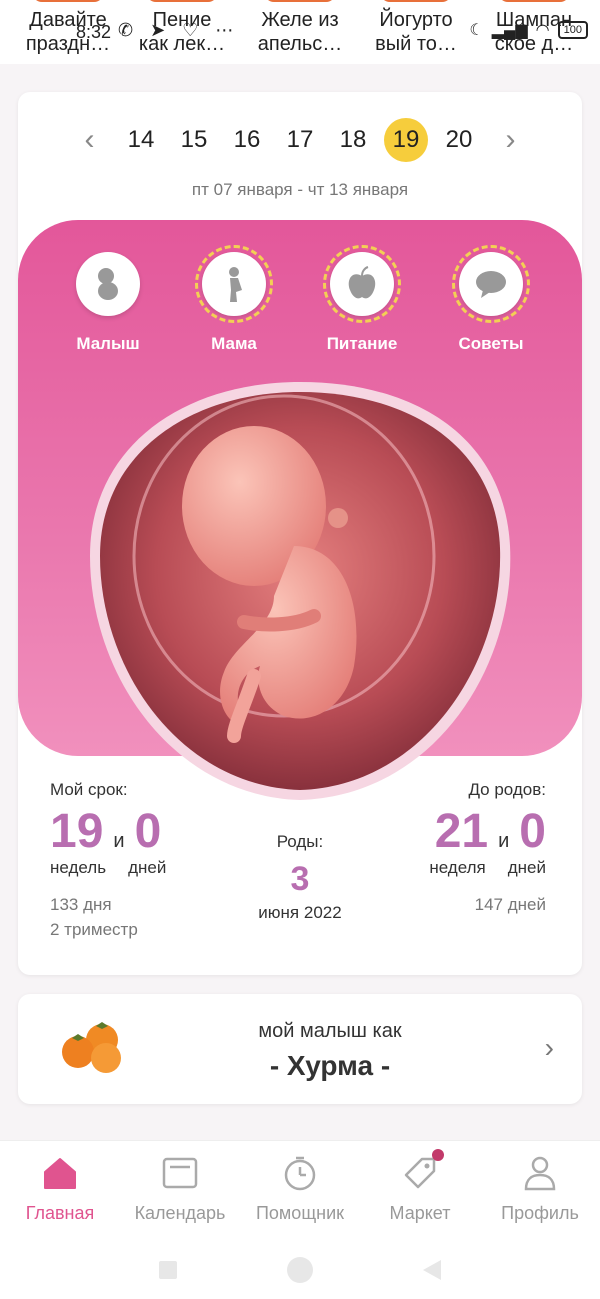  I want to click on fruit-caption: мой малыш как, so click(330, 1031).